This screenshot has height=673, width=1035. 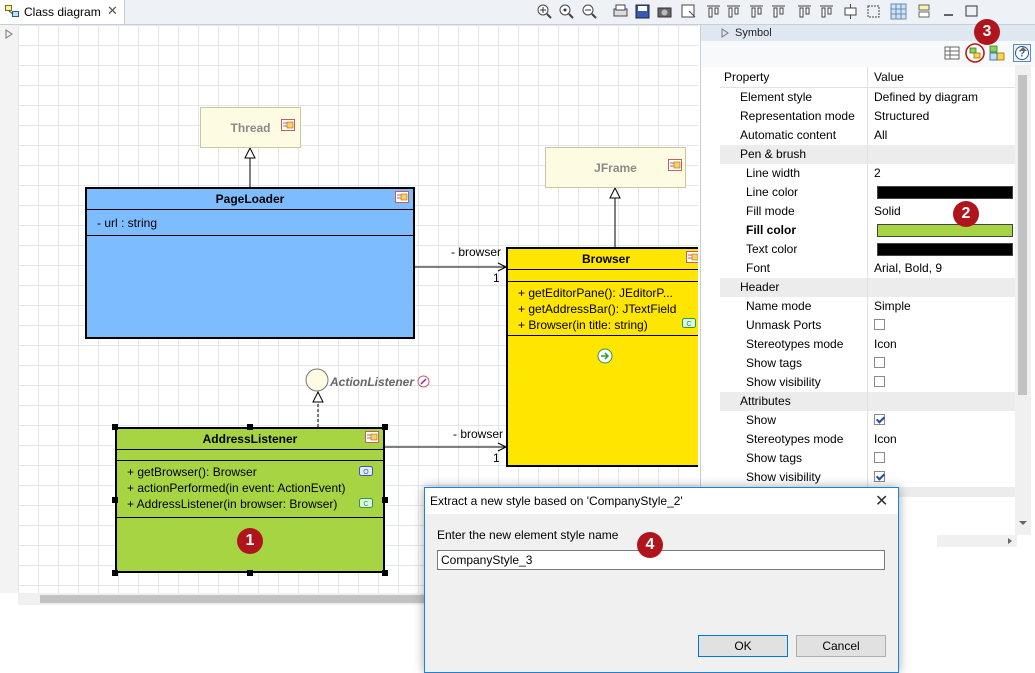 What do you see at coordinates (778, 11) in the screenshot?
I see `align-left-icon` at bounding box center [778, 11].